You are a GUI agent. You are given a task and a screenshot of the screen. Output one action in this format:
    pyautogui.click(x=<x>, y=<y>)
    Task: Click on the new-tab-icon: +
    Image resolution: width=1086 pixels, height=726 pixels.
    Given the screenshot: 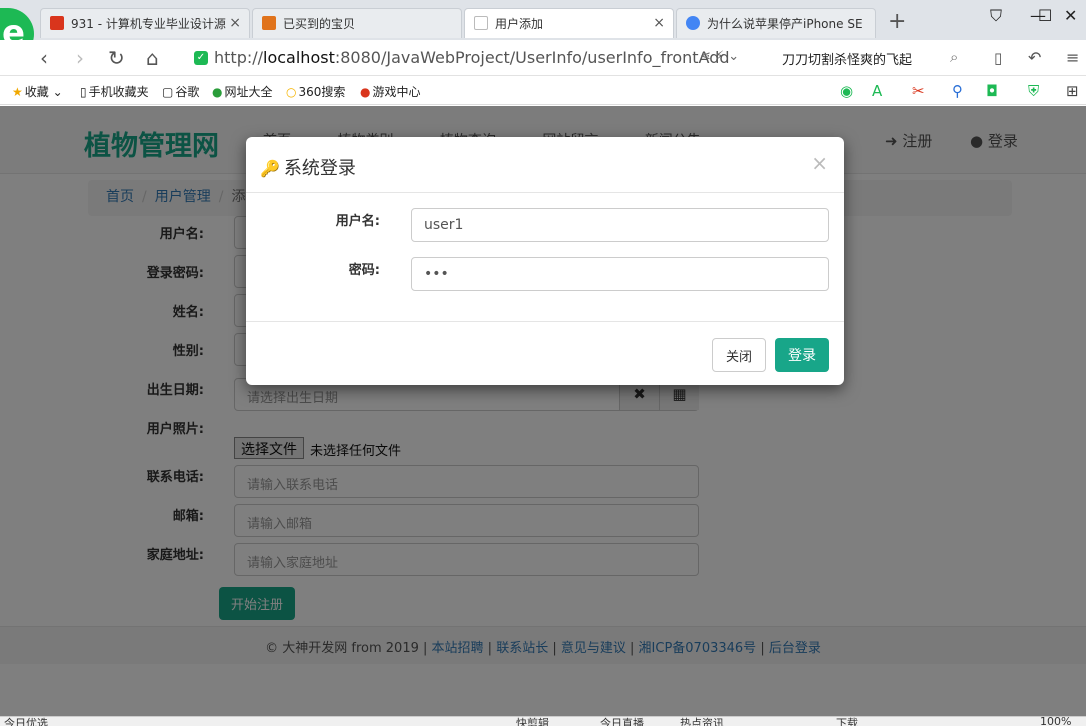 What is the action you would take?
    pyautogui.click(x=897, y=21)
    